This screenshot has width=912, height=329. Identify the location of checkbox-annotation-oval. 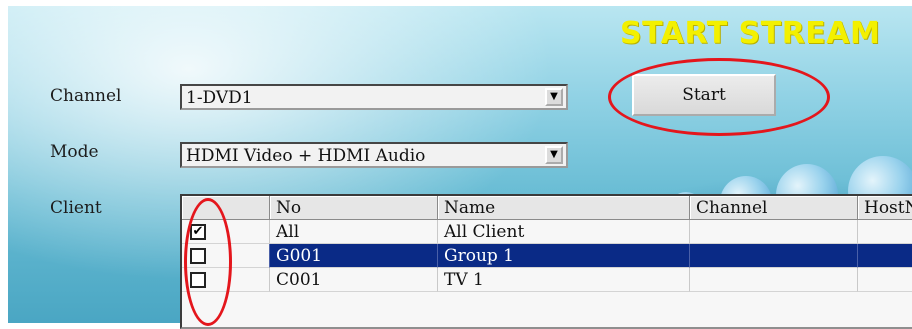
(208, 262).